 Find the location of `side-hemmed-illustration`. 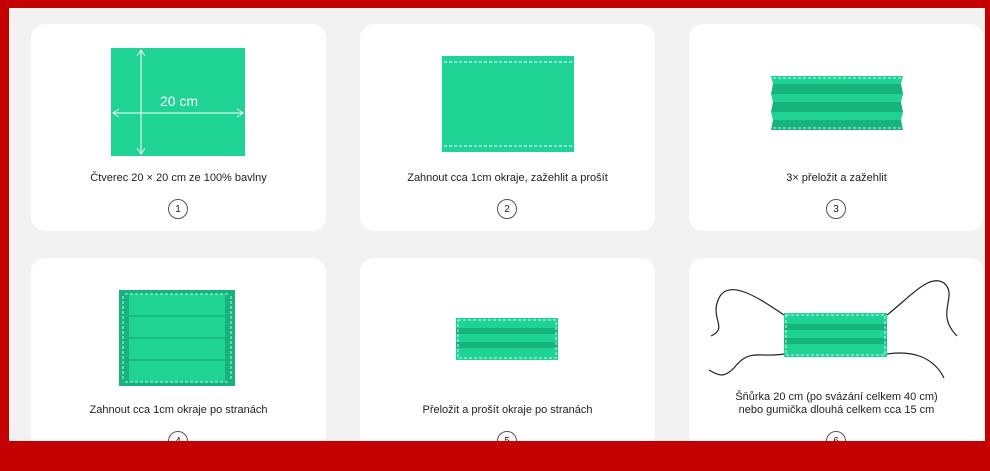

side-hemmed-illustration is located at coordinates (177, 338).